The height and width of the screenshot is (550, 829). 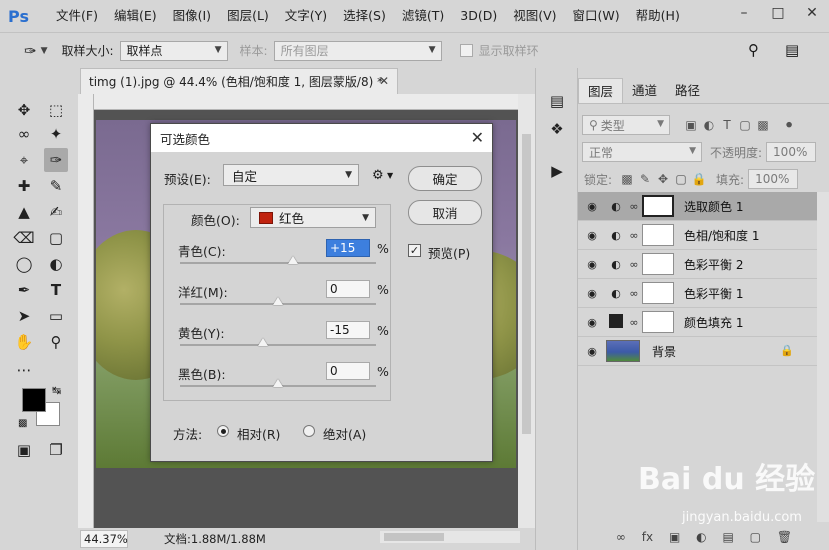 What do you see at coordinates (248, 16) in the screenshot?
I see `menu-layer: 图层(L)` at bounding box center [248, 16].